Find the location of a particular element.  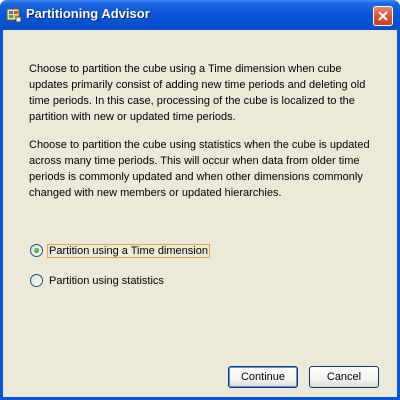

cube-app-icon is located at coordinates (14, 15).